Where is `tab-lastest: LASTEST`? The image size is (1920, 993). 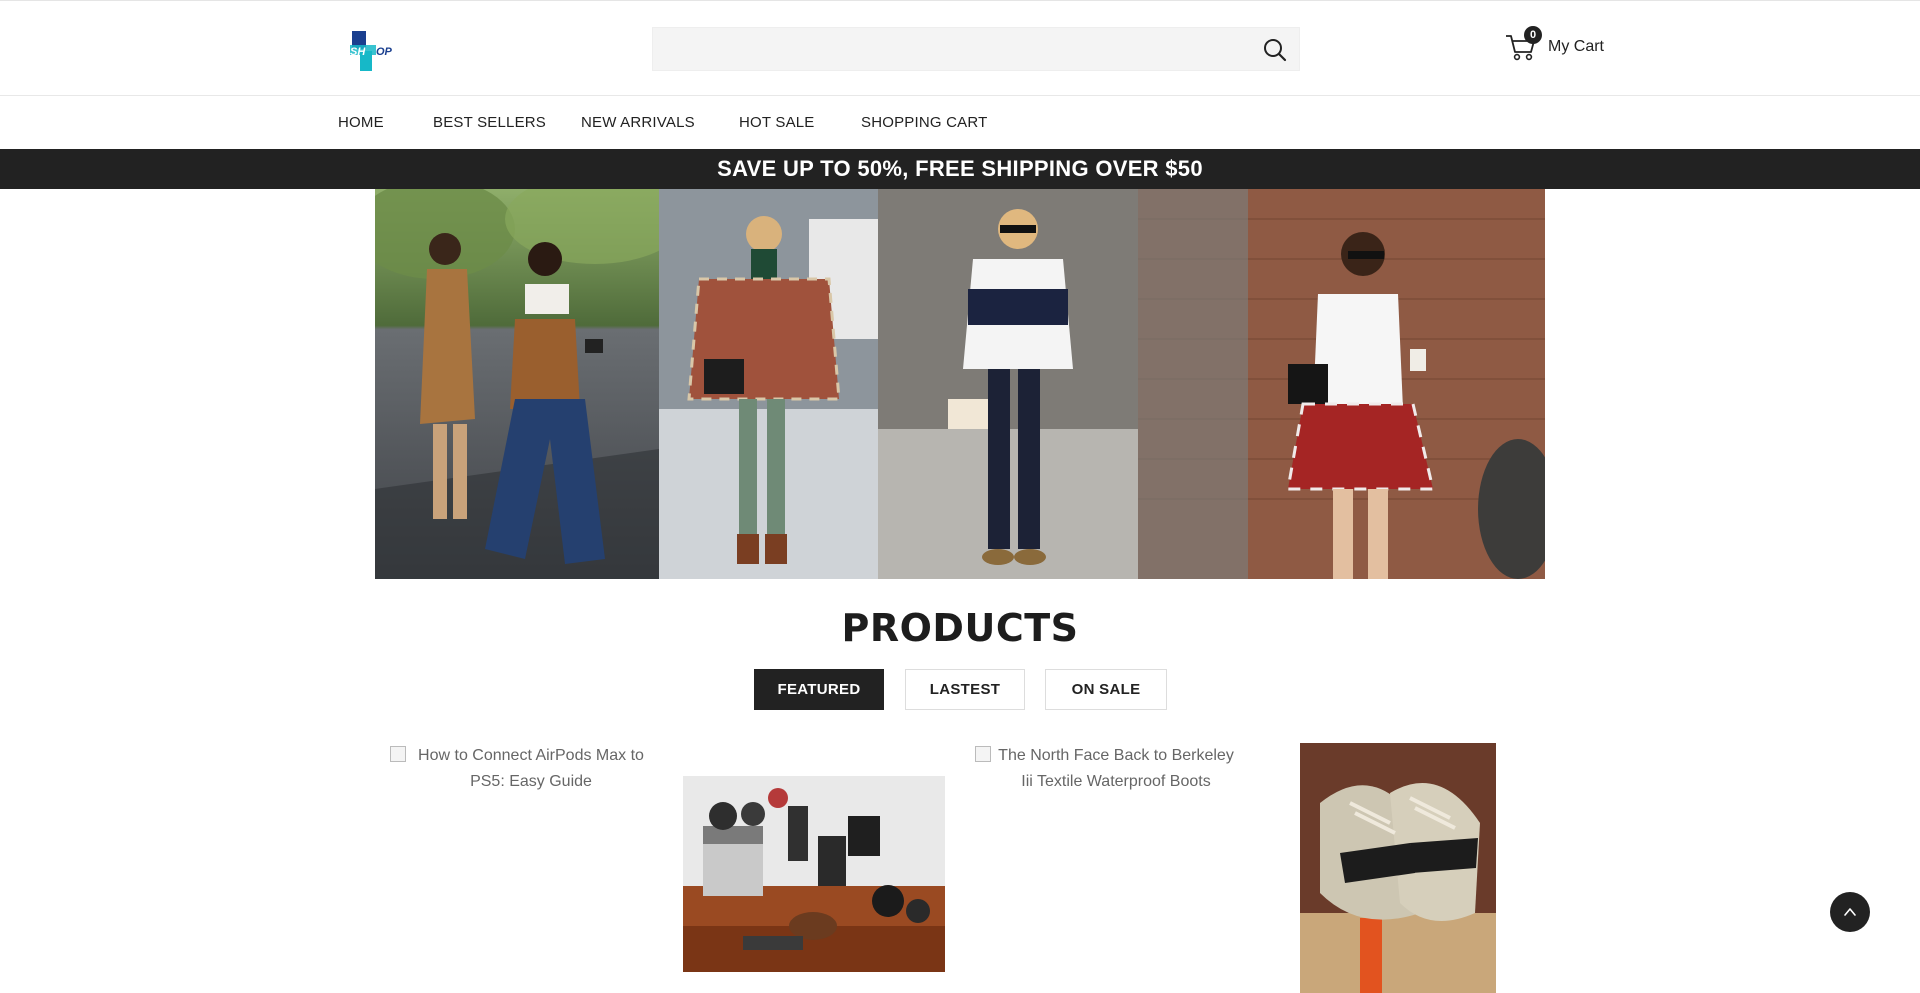
tab-lastest: LASTEST is located at coordinates (965, 689).